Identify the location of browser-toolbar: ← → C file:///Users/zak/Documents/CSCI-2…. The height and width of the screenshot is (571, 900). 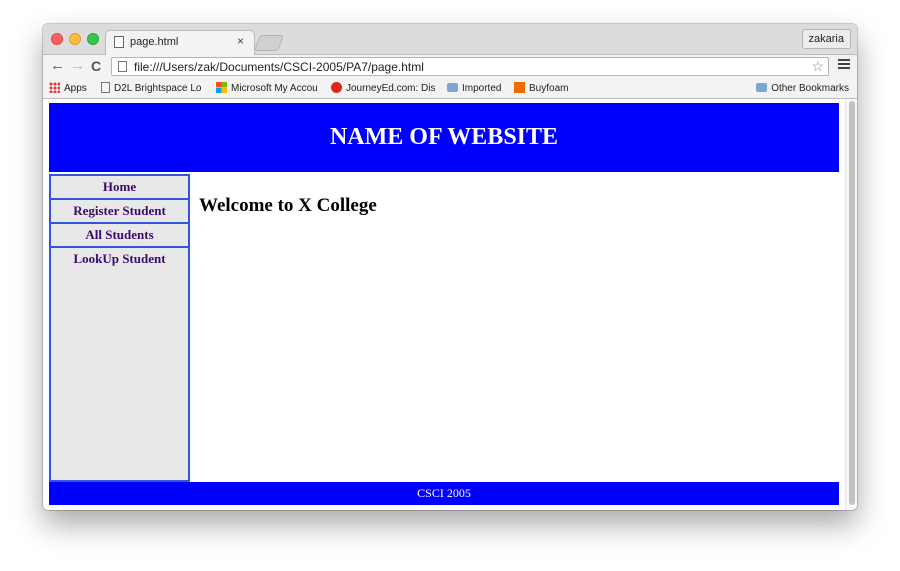
(450, 67).